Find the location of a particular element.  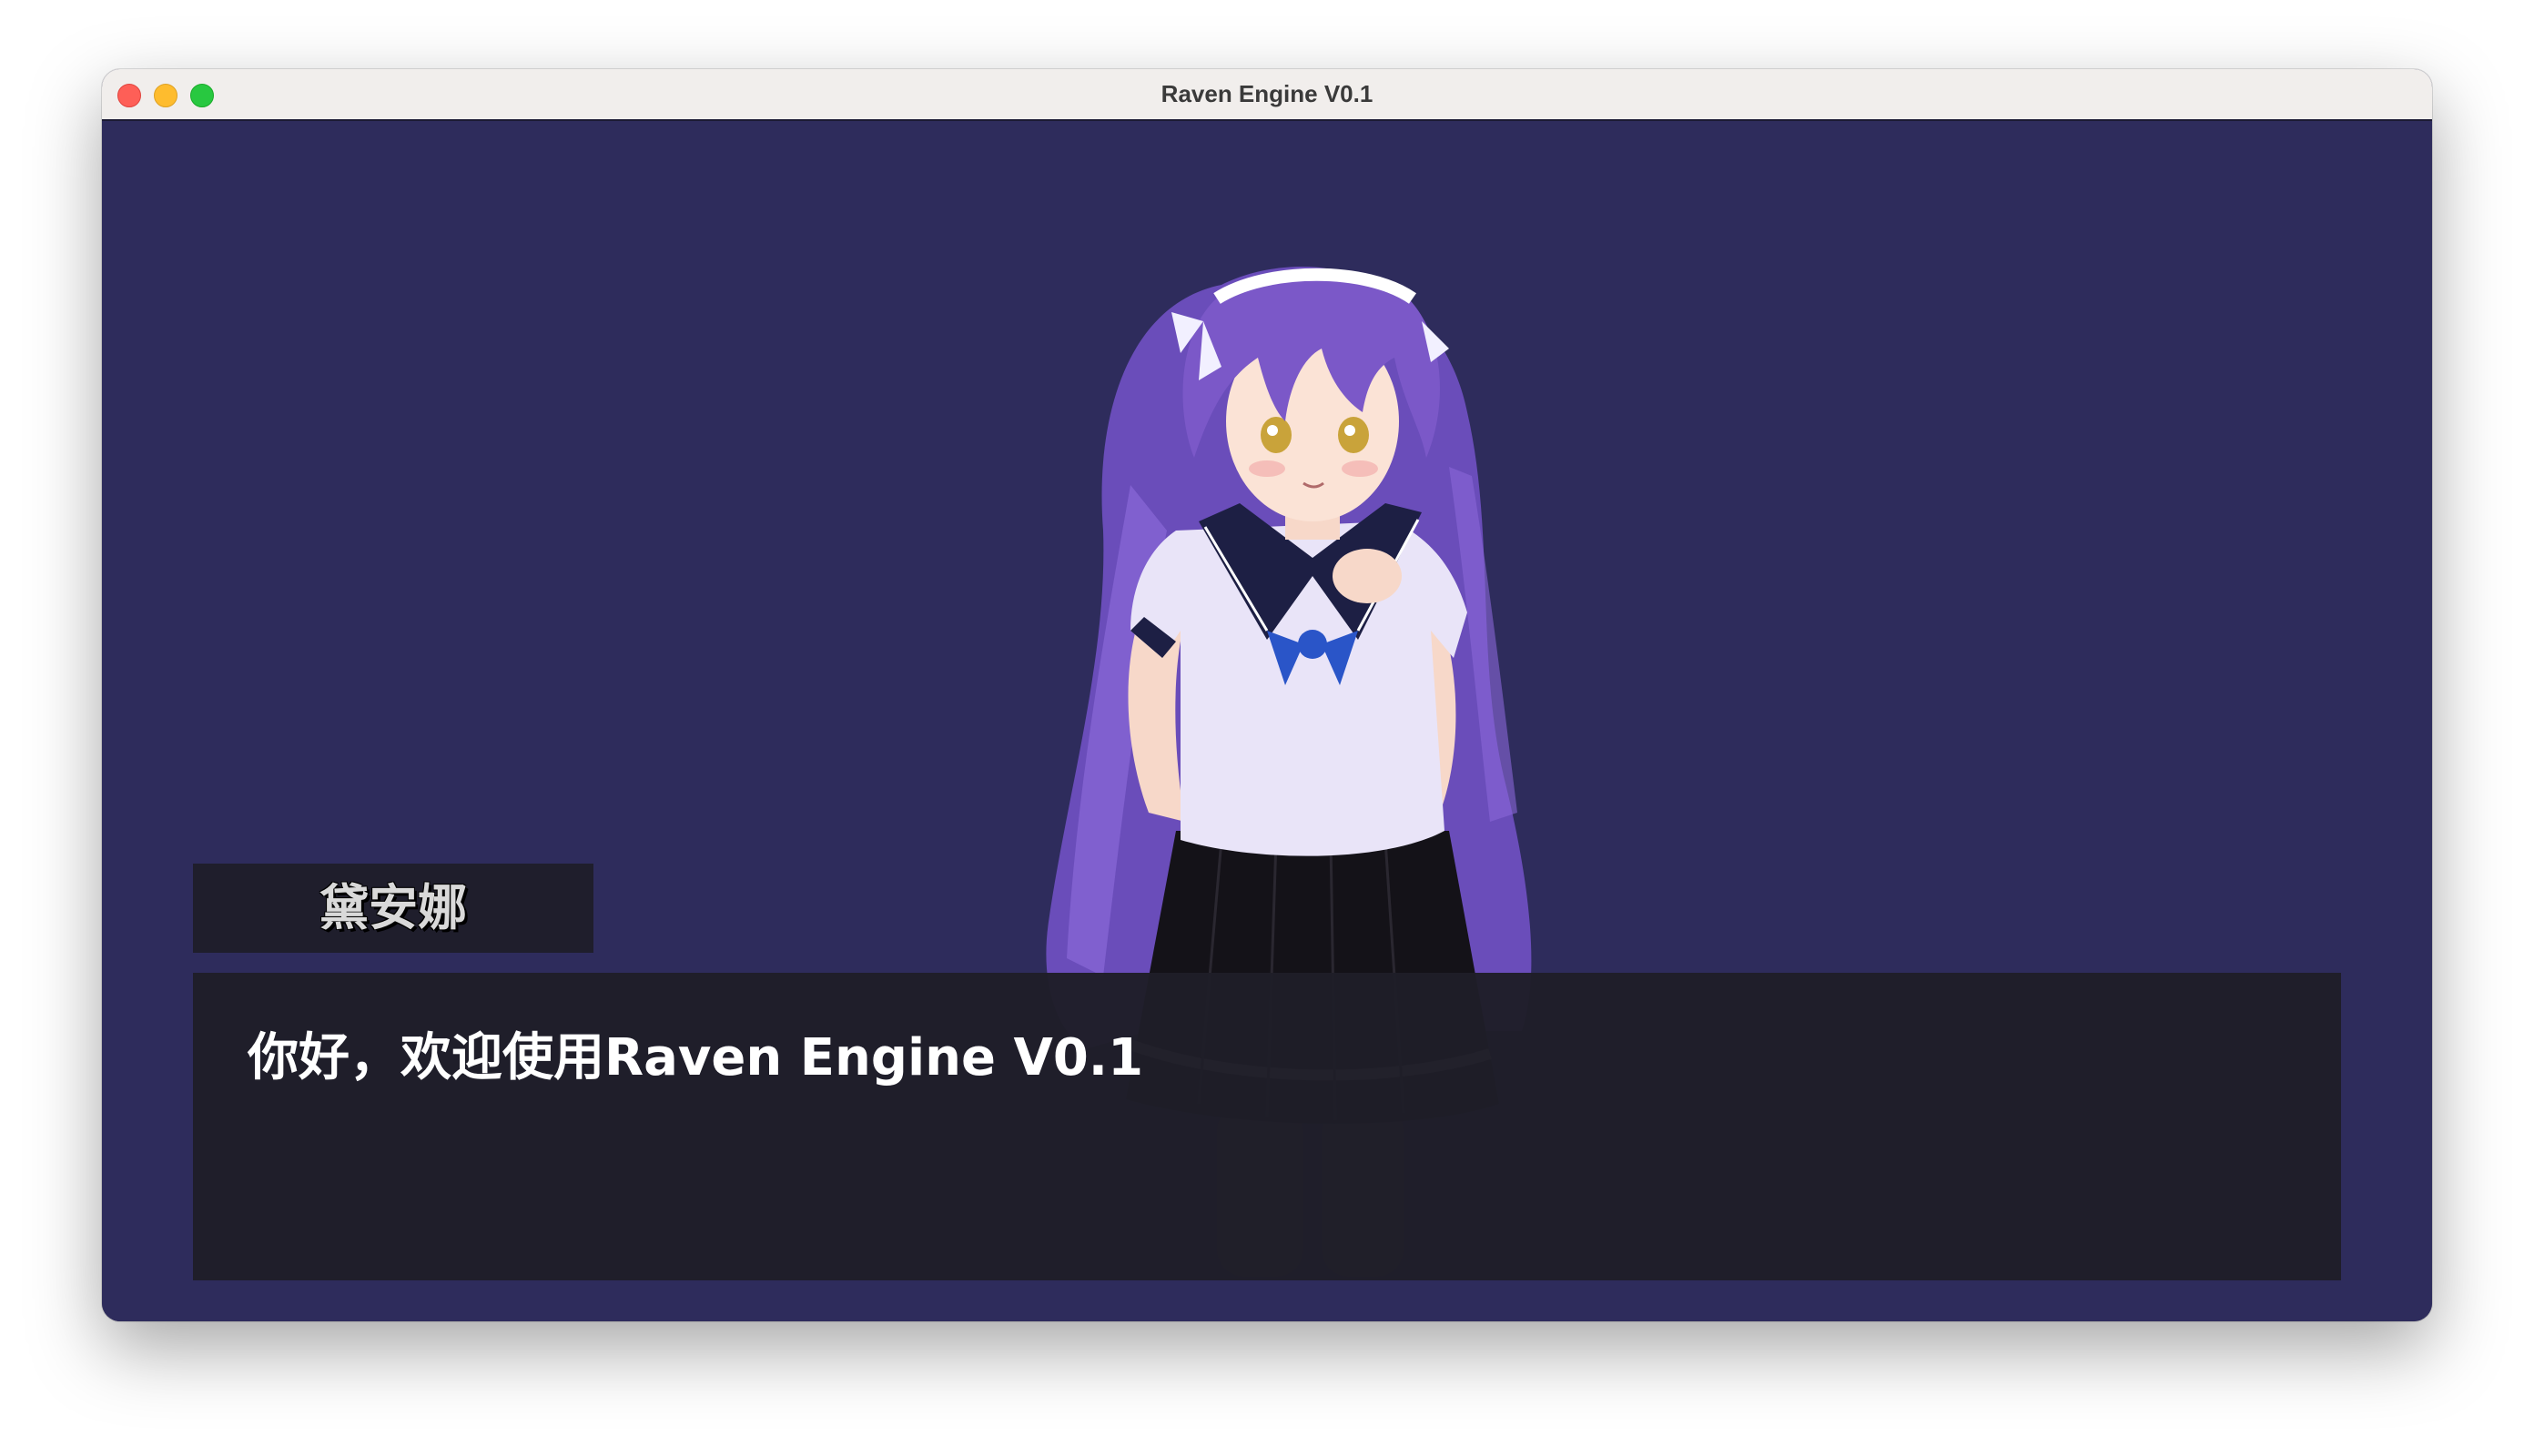

speaker-name: 黛安娜 is located at coordinates (393, 908).